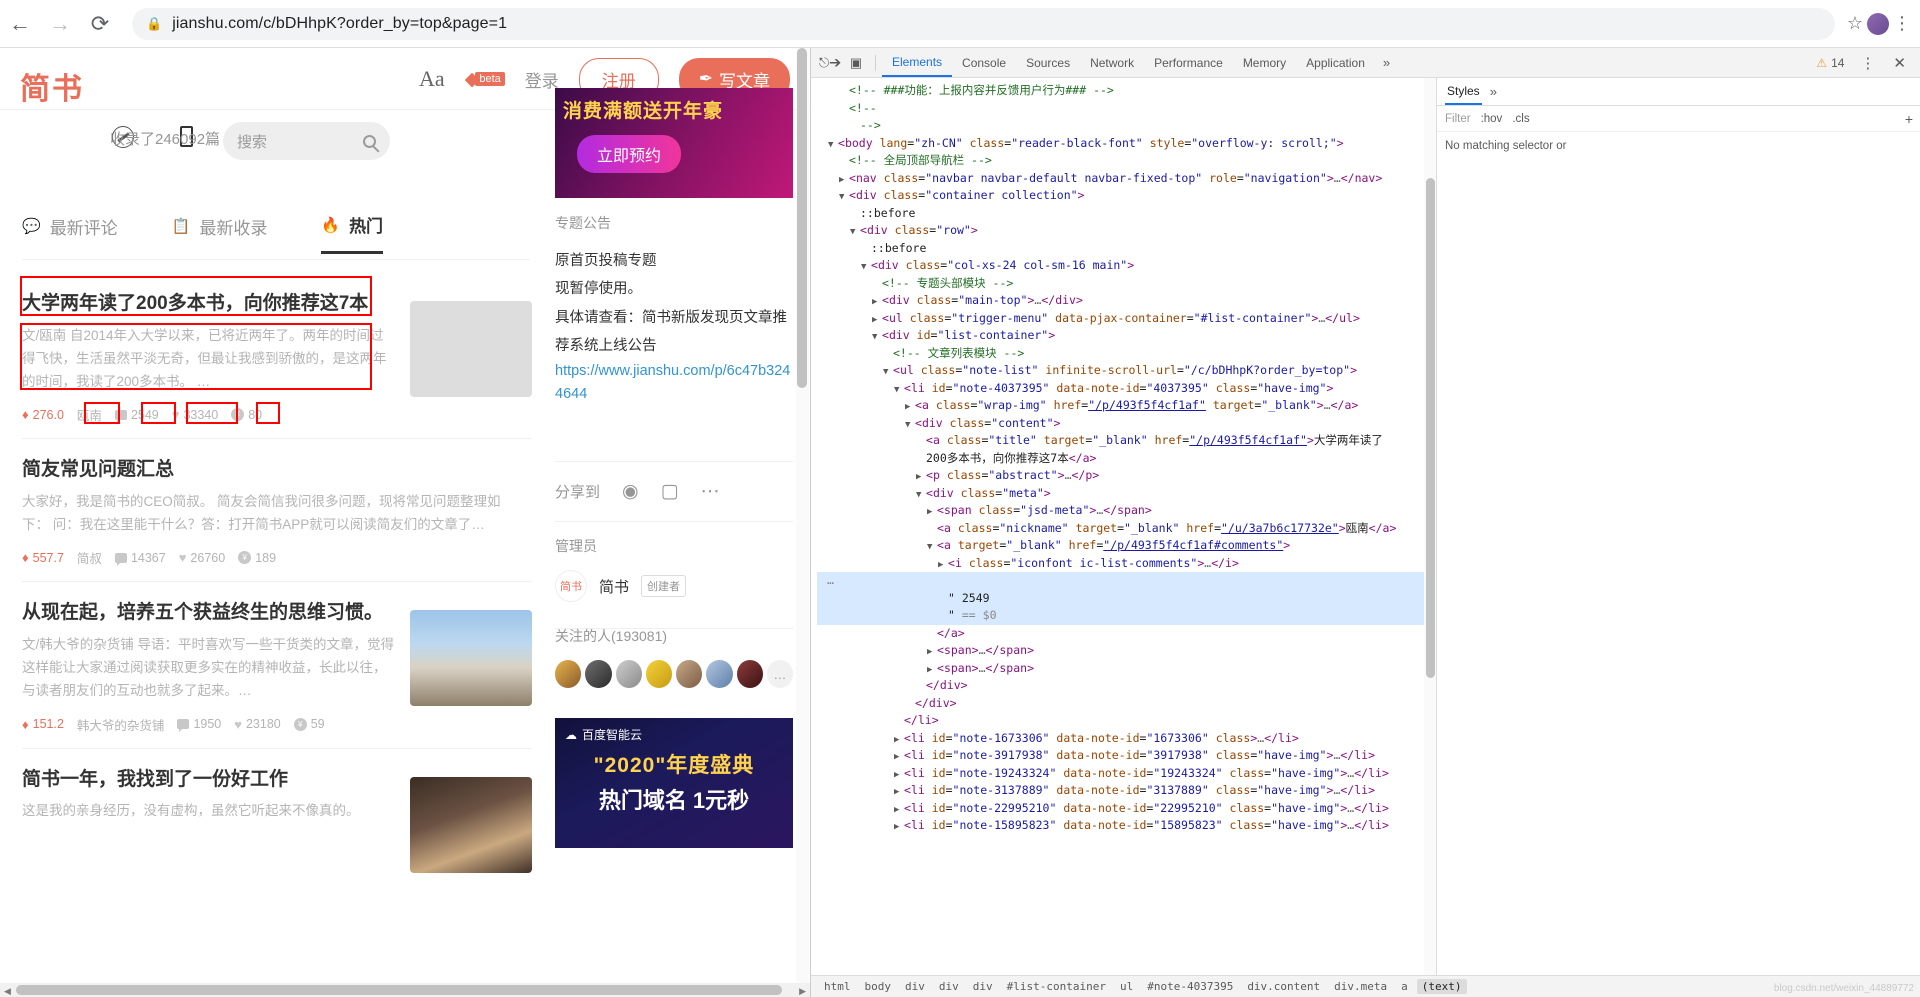 The image size is (1920, 997). What do you see at coordinates (1126, 301) in the screenshot?
I see `dom-tree-line: ▶ <div class="main-top">…</div>` at bounding box center [1126, 301].